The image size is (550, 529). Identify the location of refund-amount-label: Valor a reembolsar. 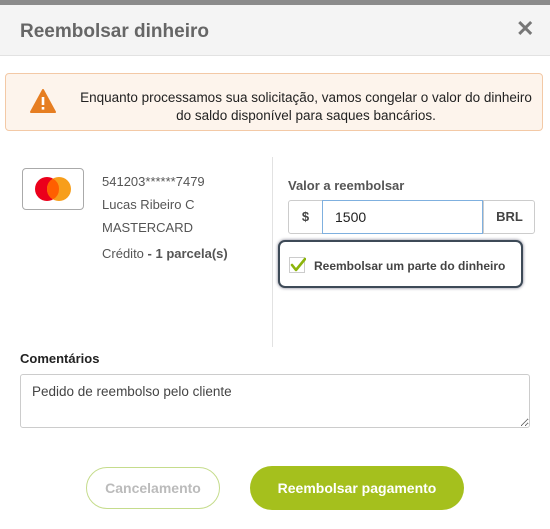
(346, 185).